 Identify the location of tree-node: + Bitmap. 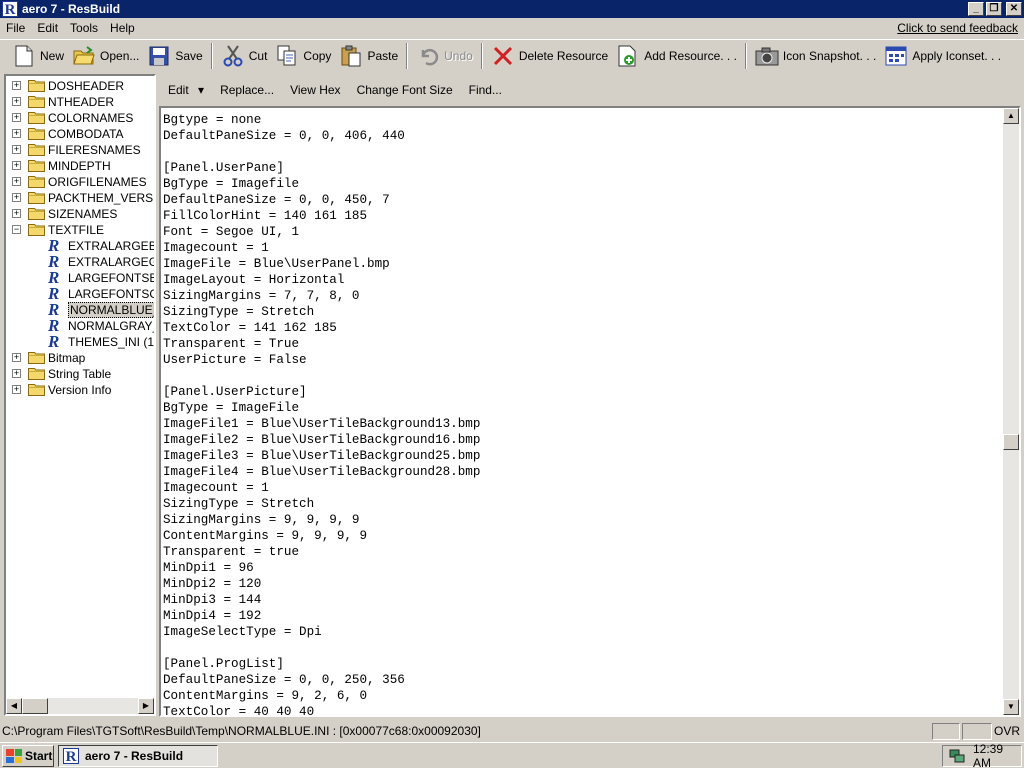
(80, 358).